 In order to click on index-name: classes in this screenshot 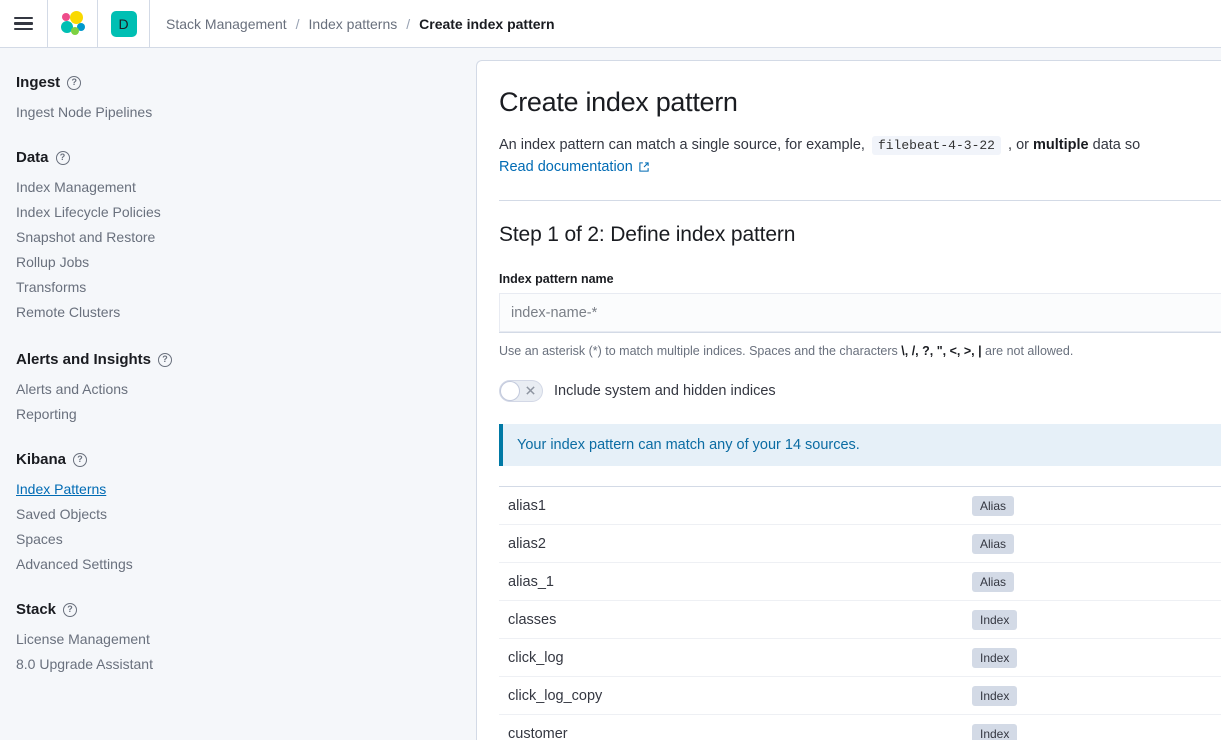, I will do `click(532, 619)`.